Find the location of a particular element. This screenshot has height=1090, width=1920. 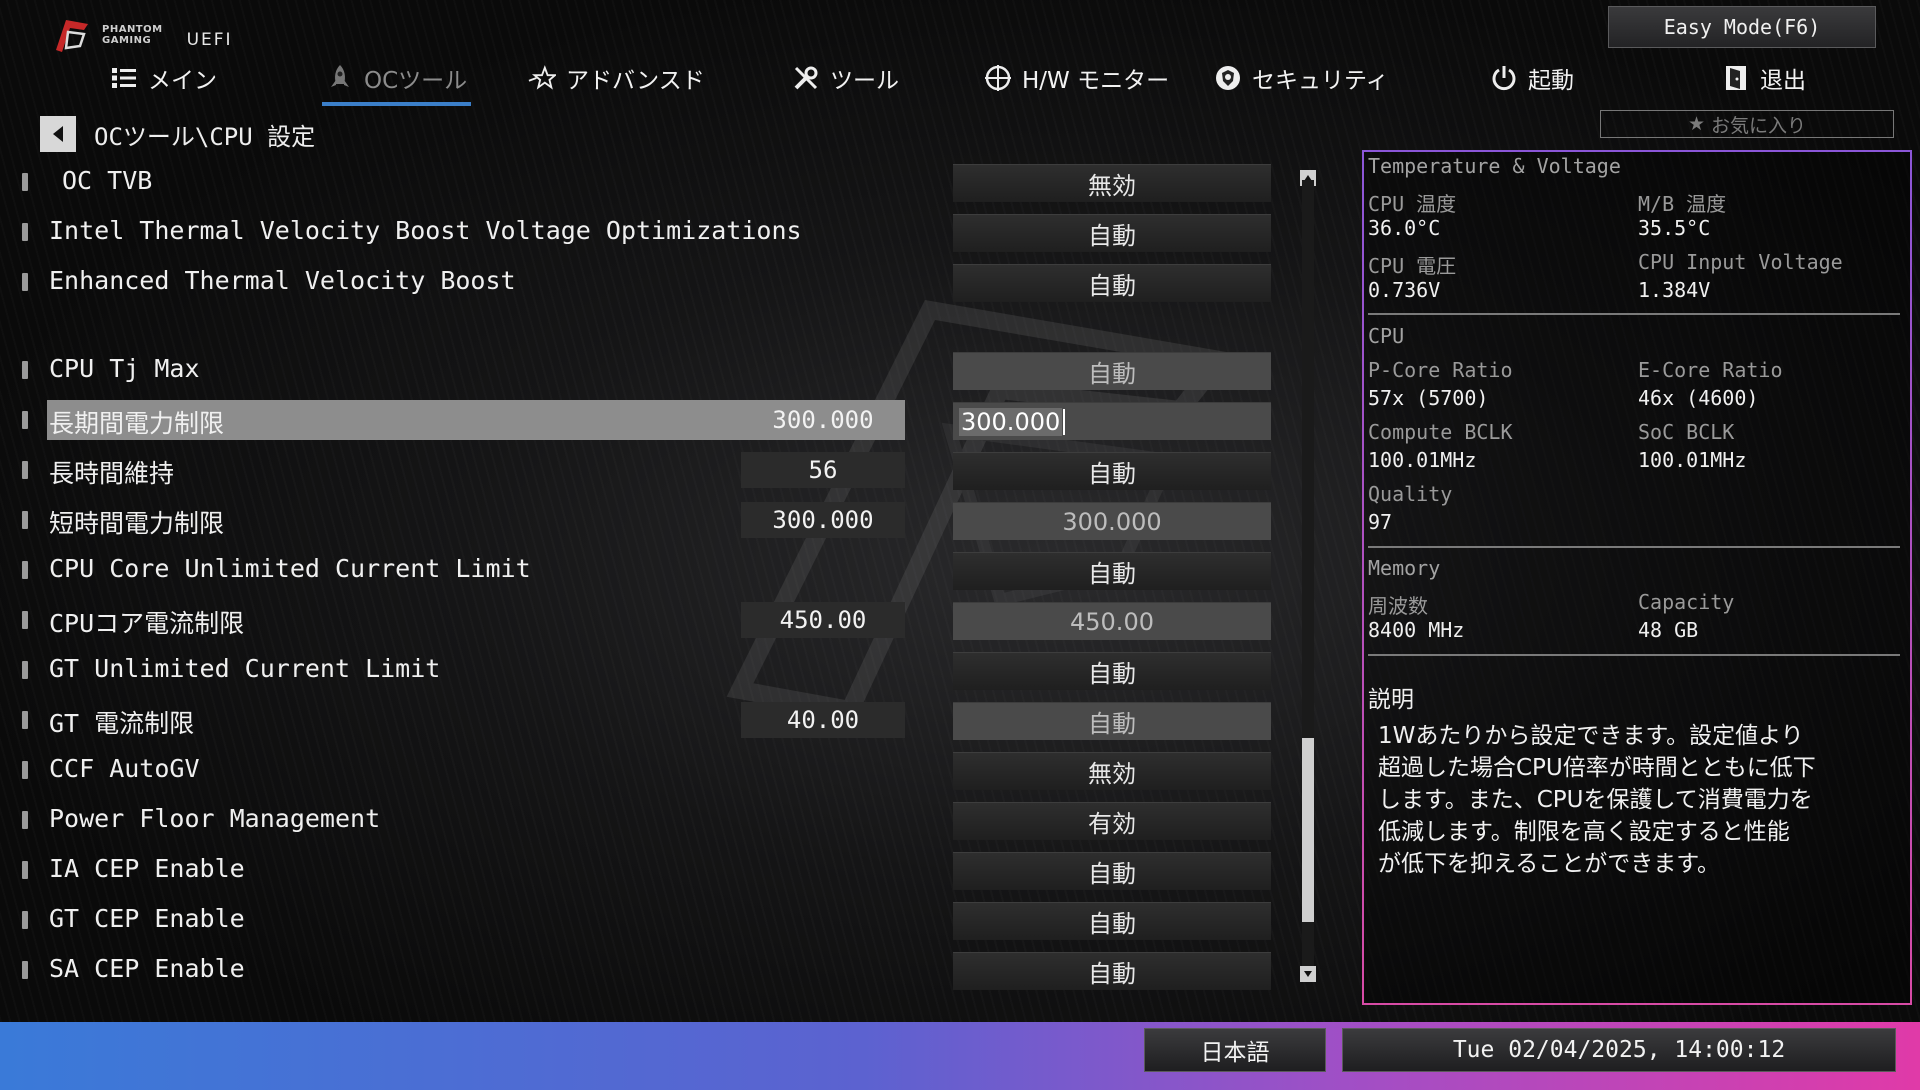

quality-value: 97 is located at coordinates (1380, 522).